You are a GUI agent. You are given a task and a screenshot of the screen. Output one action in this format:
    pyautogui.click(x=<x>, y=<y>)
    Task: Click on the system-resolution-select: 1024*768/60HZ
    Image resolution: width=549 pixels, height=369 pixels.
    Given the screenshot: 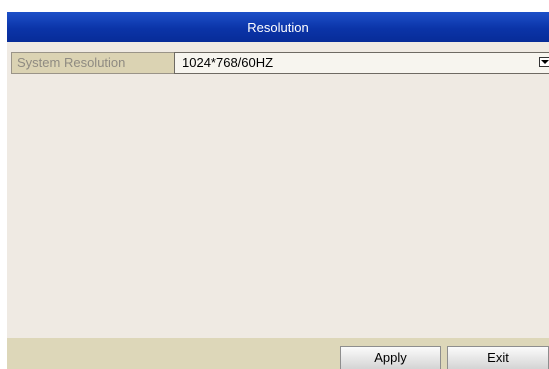 What is the action you would take?
    pyautogui.click(x=361, y=63)
    